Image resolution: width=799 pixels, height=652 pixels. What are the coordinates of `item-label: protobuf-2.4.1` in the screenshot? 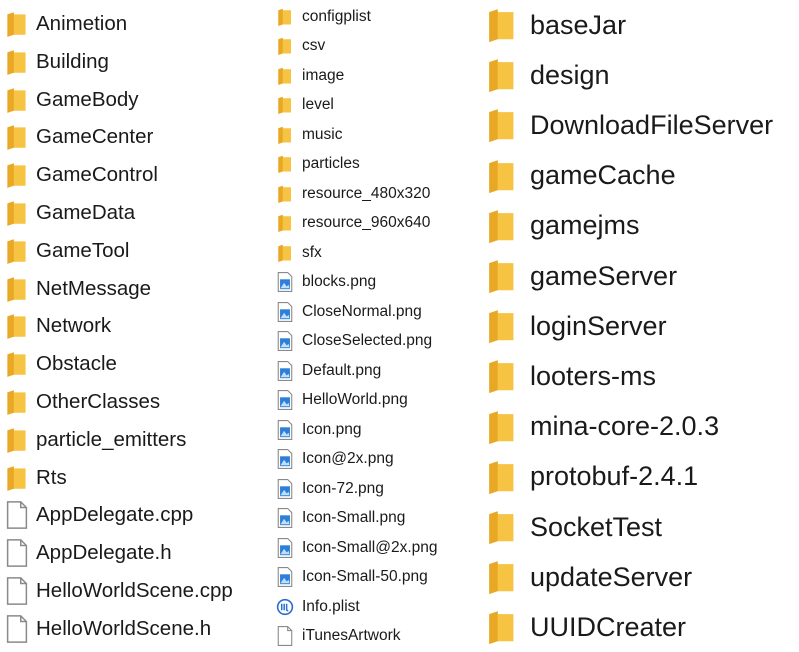 It's located at (614, 476).